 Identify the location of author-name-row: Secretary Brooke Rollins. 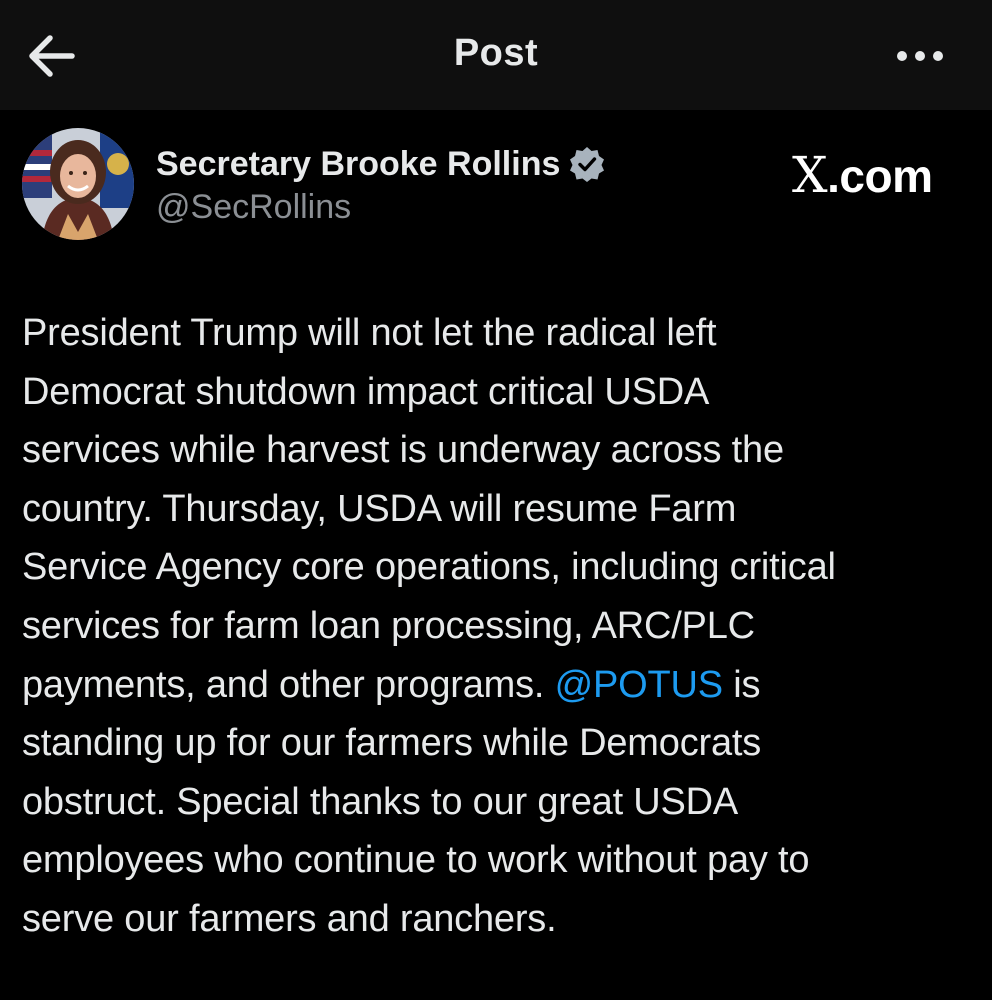
(381, 164).